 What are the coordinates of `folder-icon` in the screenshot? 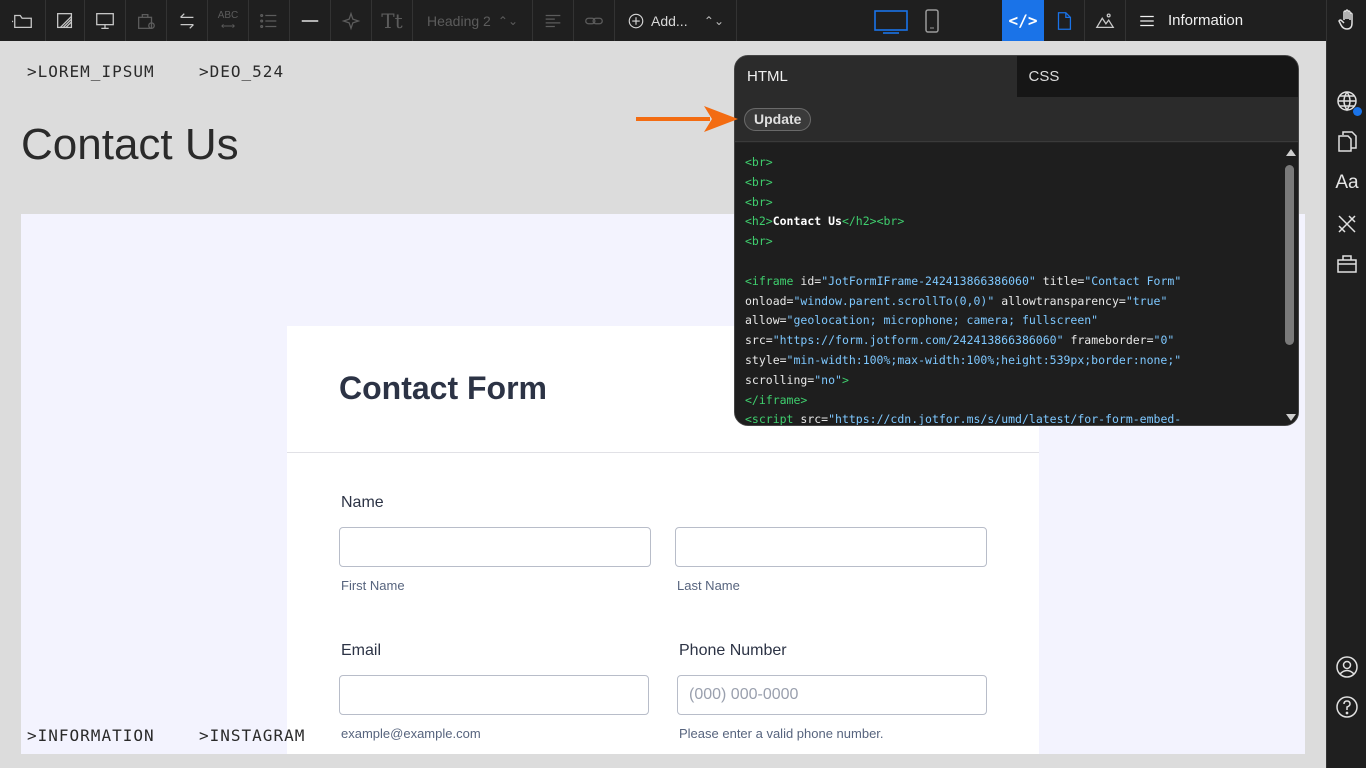 It's located at (23, 20).